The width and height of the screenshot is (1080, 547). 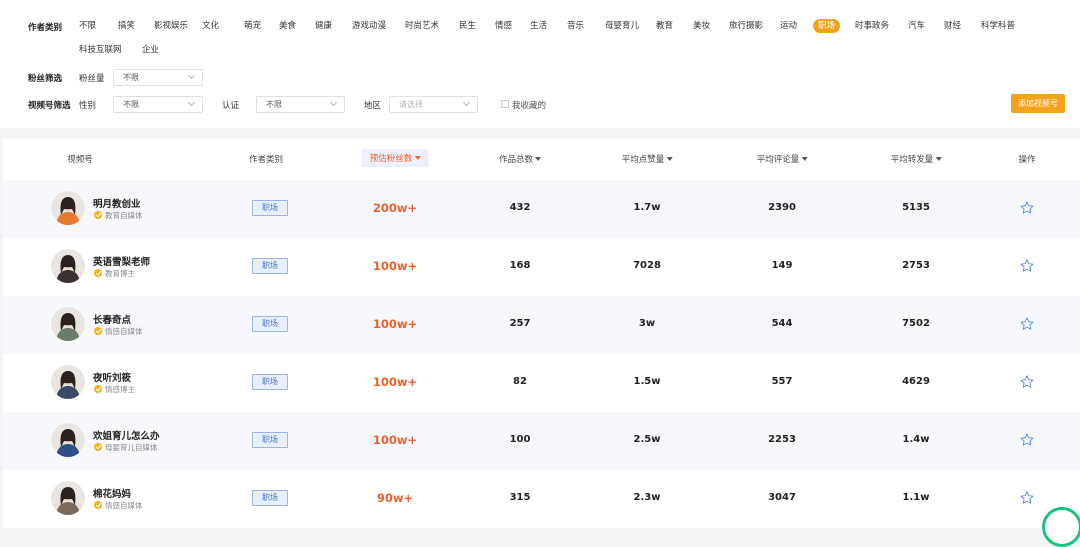 What do you see at coordinates (158, 104) in the screenshot?
I see `gender-select: 不限` at bounding box center [158, 104].